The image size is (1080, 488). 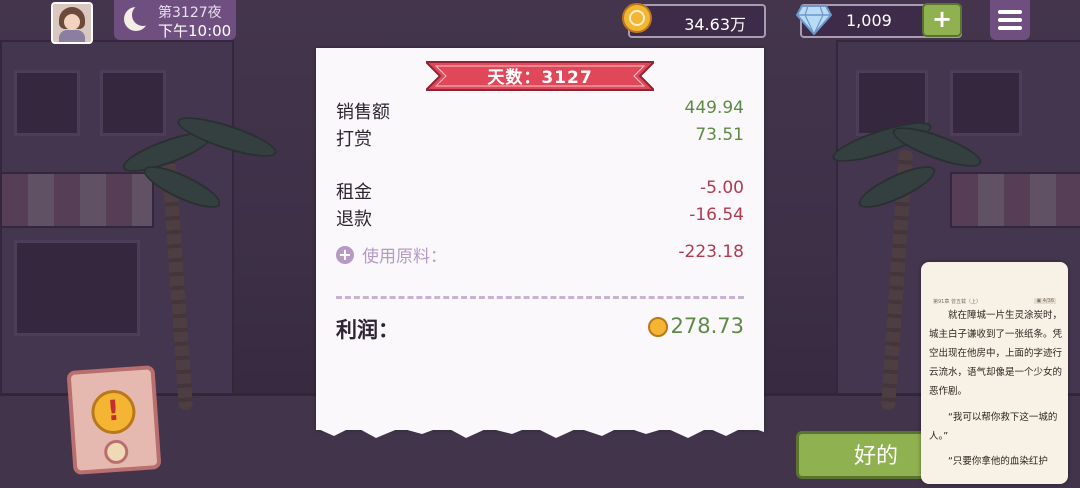 What do you see at coordinates (404, 254) in the screenshot?
I see `materials-label: 使用原料：` at bounding box center [404, 254].